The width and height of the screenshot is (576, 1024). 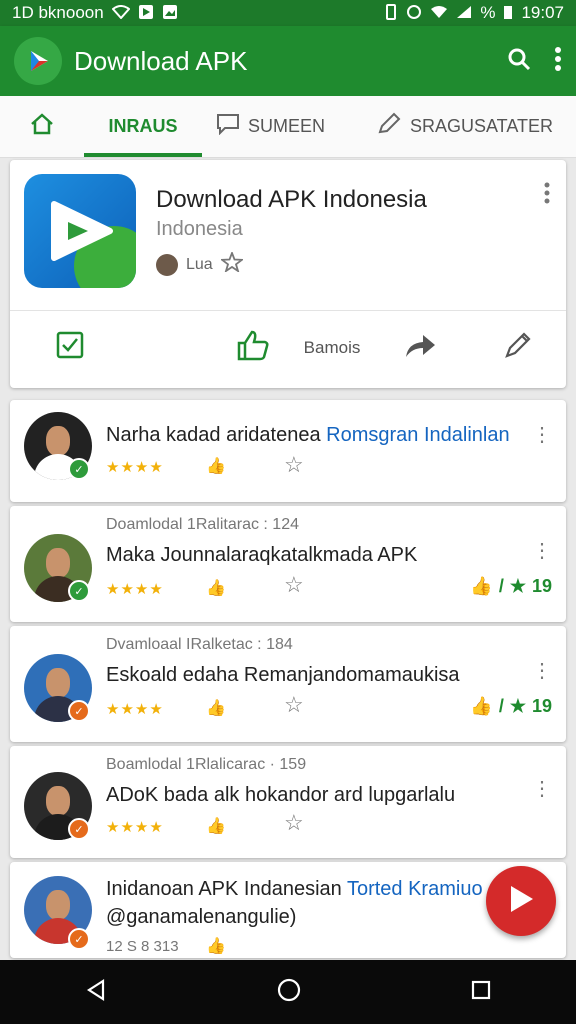 I want to click on app-meta-label: Lua, so click(x=199, y=264).